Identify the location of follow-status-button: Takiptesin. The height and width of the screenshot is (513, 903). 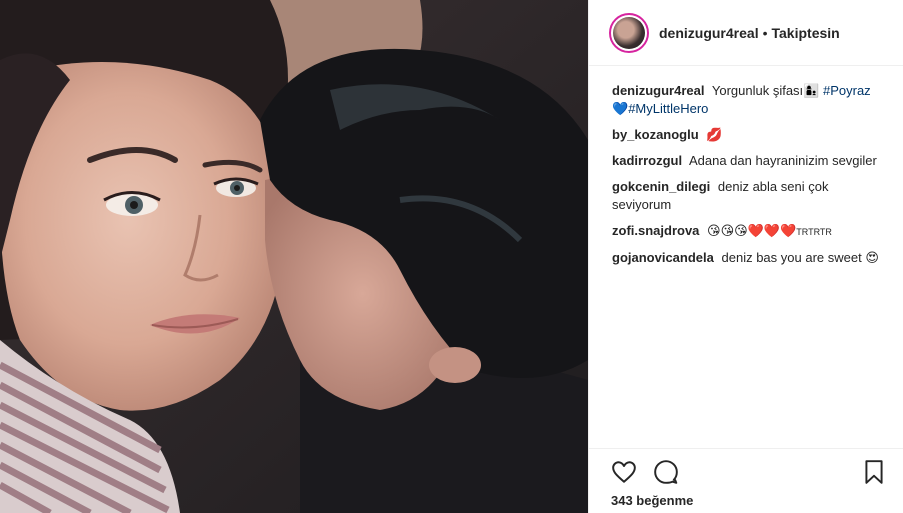
(806, 33).